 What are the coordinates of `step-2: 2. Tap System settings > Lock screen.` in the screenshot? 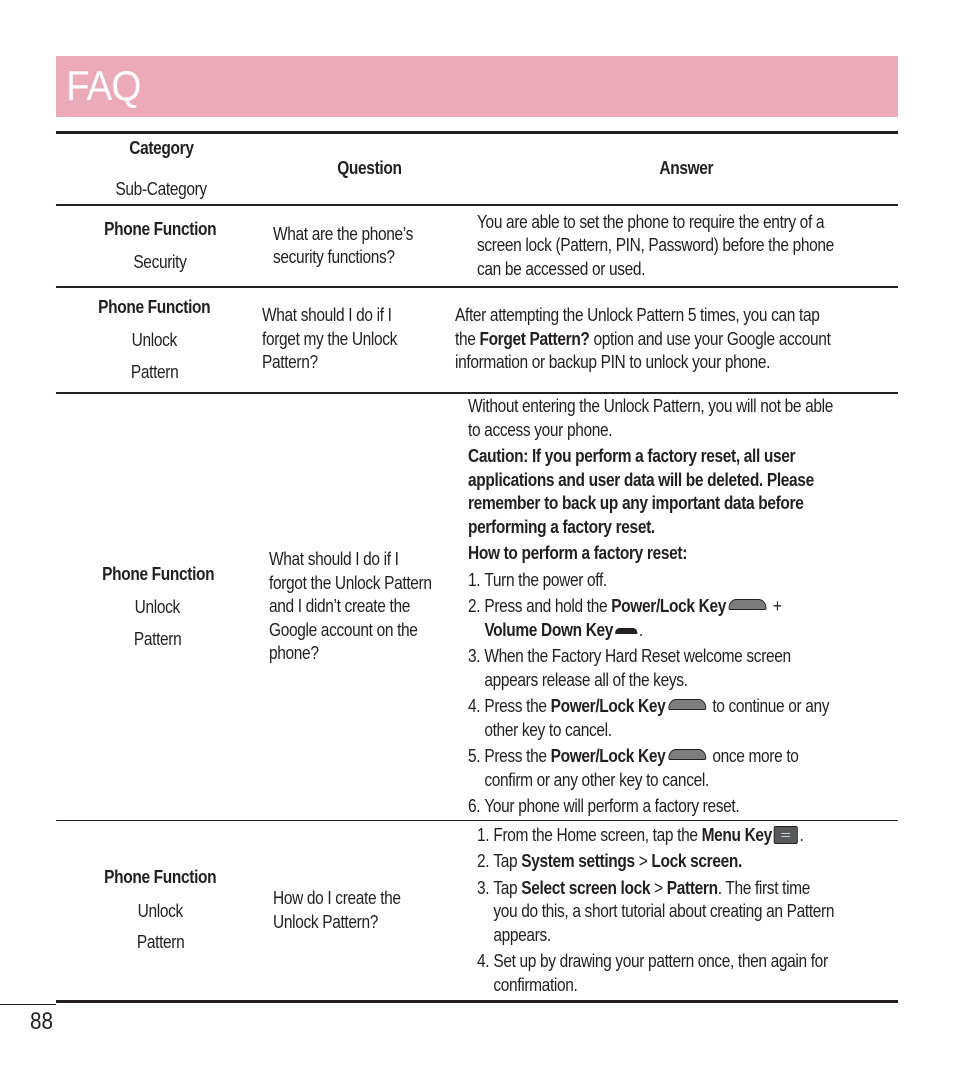 It's located at (655, 862).